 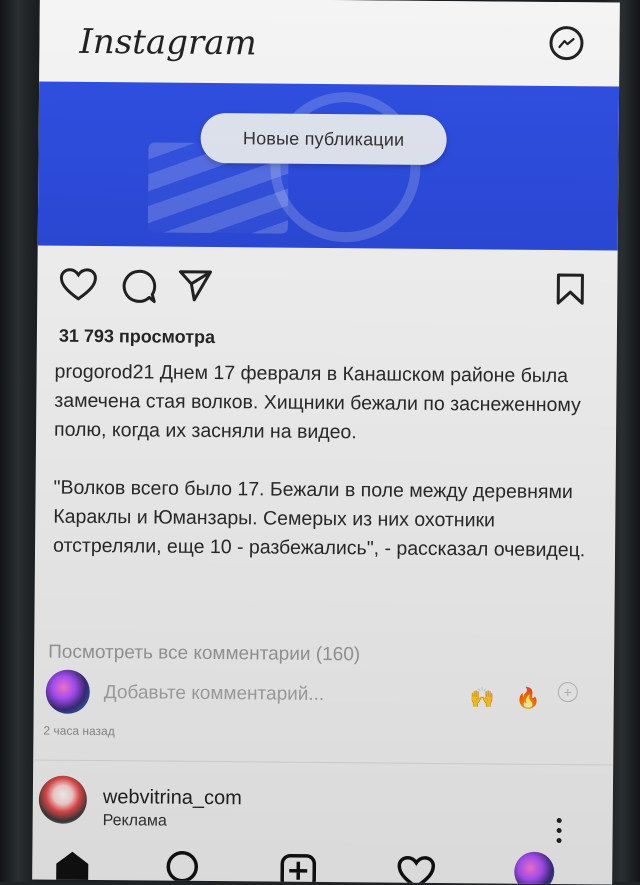 I want to click on next-post-header: webvitrina_com Реклама, so click(x=323, y=808).